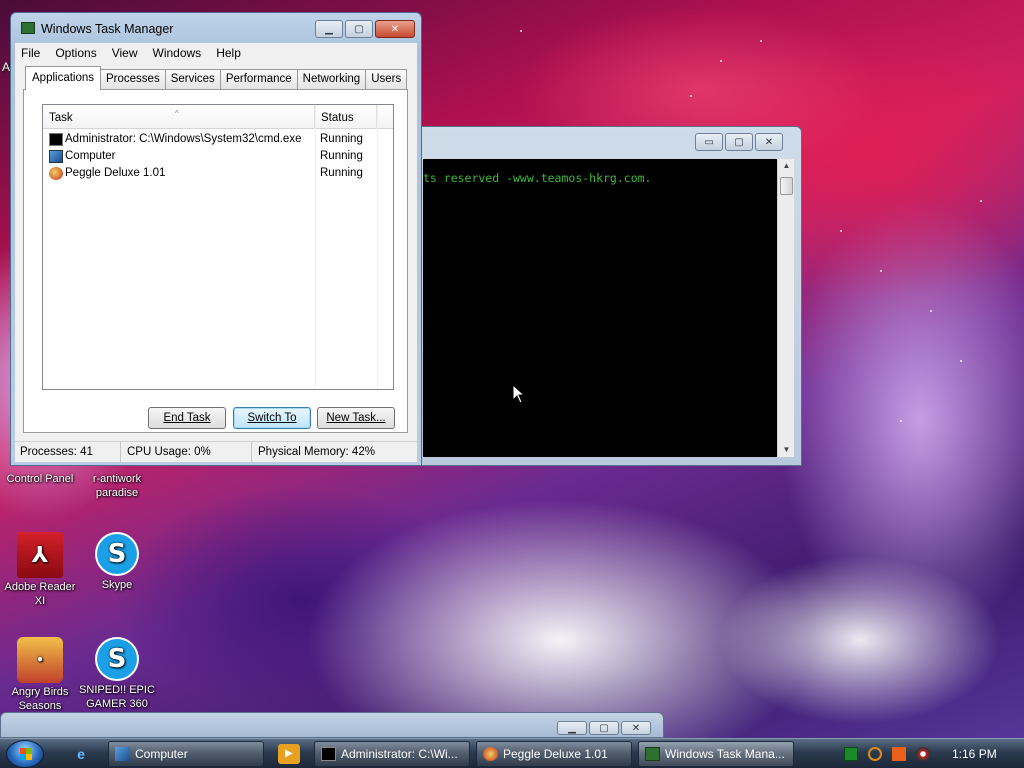 The image size is (1024, 768). Describe the element at coordinates (316, 452) in the screenshot. I see `status-physical-memory: Physical Memory: 42%` at that location.